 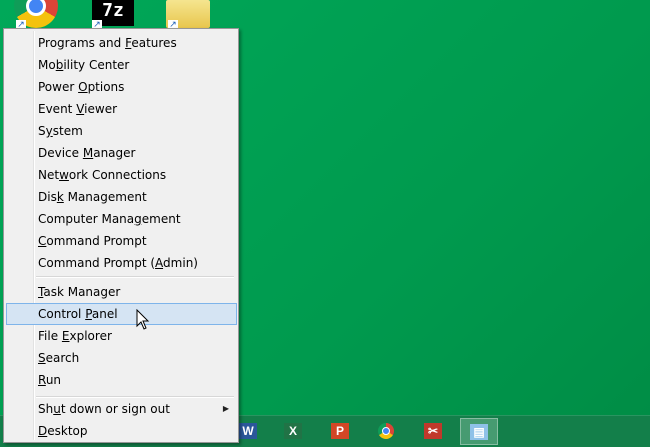 I want to click on label-text: Command Prompt (, so click(x=97, y=263).